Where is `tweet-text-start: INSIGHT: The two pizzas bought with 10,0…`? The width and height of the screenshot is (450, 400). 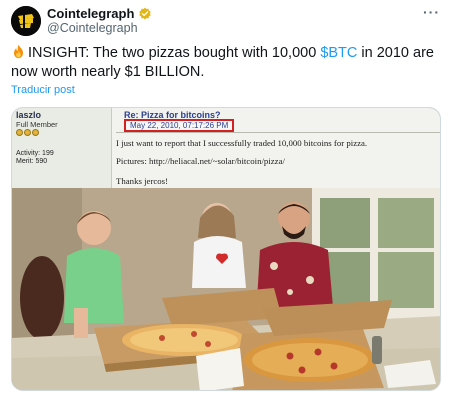 tweet-text-start: INSIGHT: The two pizzas bought with 10,0… is located at coordinates (174, 53).